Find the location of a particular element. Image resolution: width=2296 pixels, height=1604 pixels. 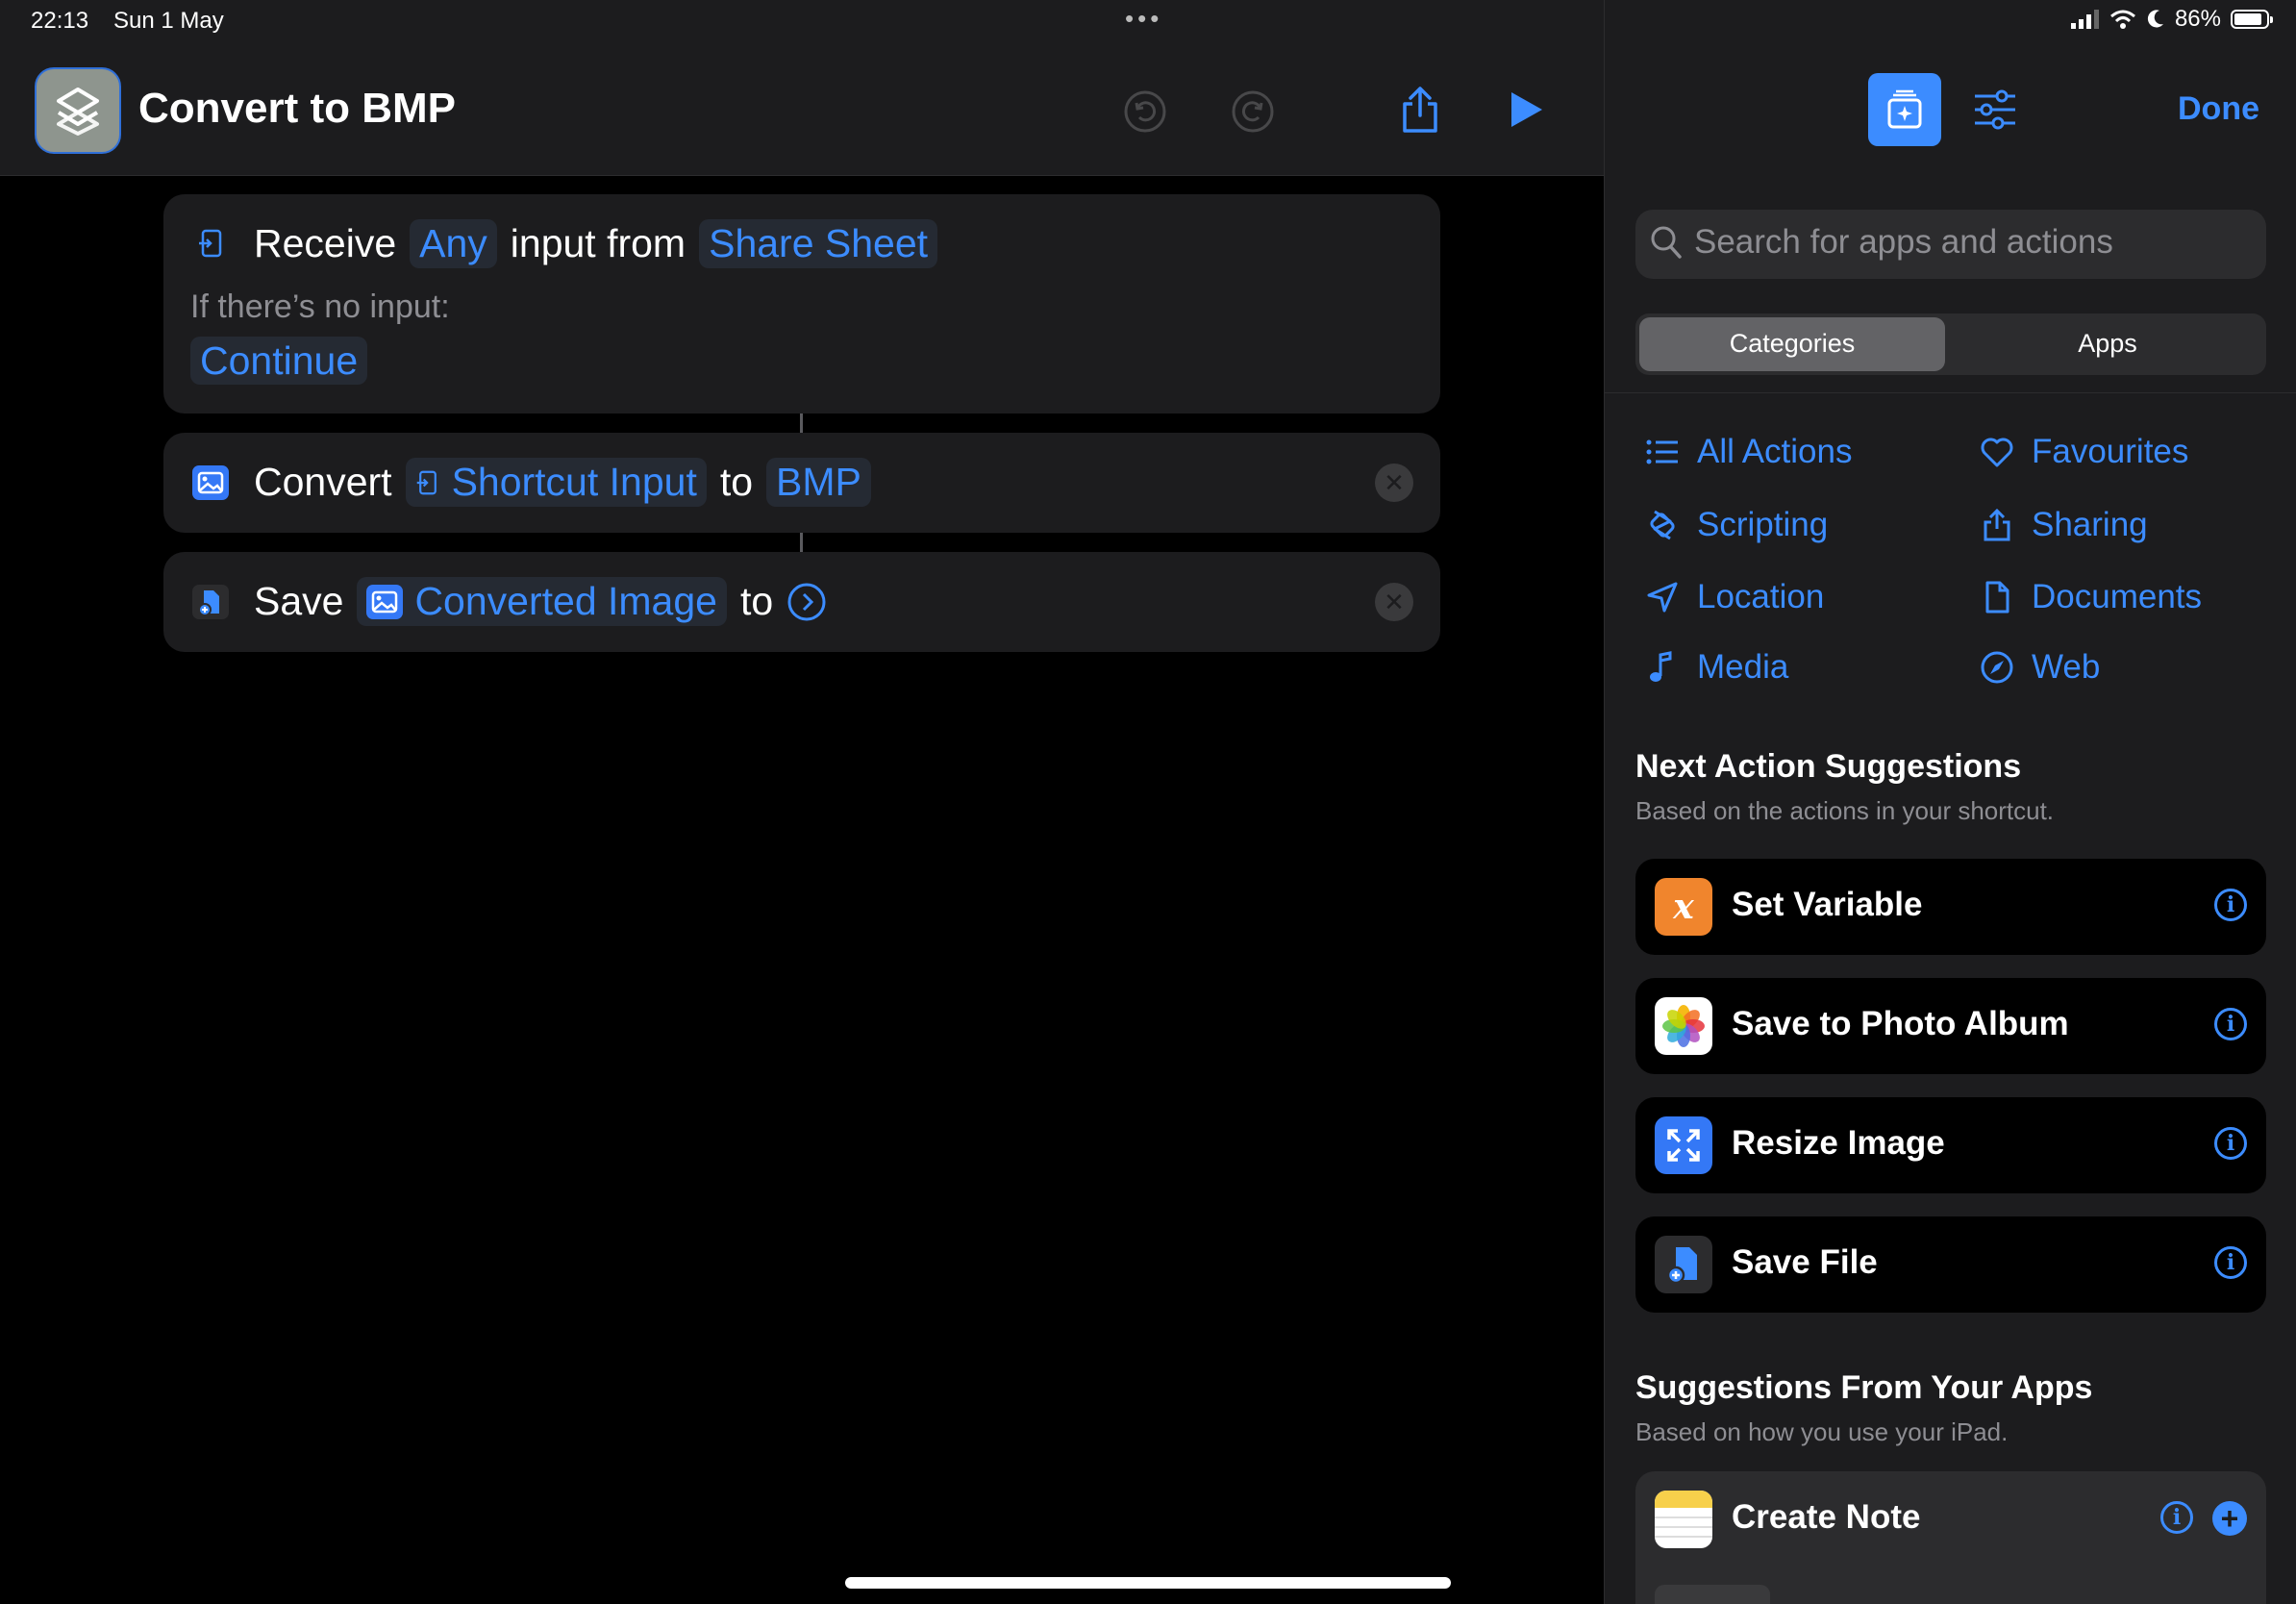

convert-to-text: to is located at coordinates (736, 482).